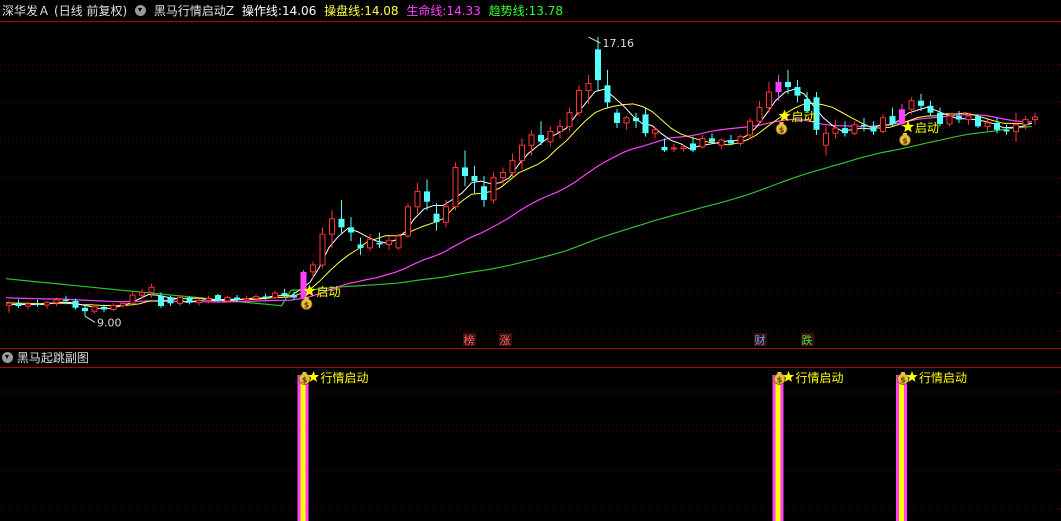 Image resolution: width=1061 pixels, height=521 pixels. Describe the element at coordinates (594, 40) in the screenshot. I see `high-pointer` at that location.